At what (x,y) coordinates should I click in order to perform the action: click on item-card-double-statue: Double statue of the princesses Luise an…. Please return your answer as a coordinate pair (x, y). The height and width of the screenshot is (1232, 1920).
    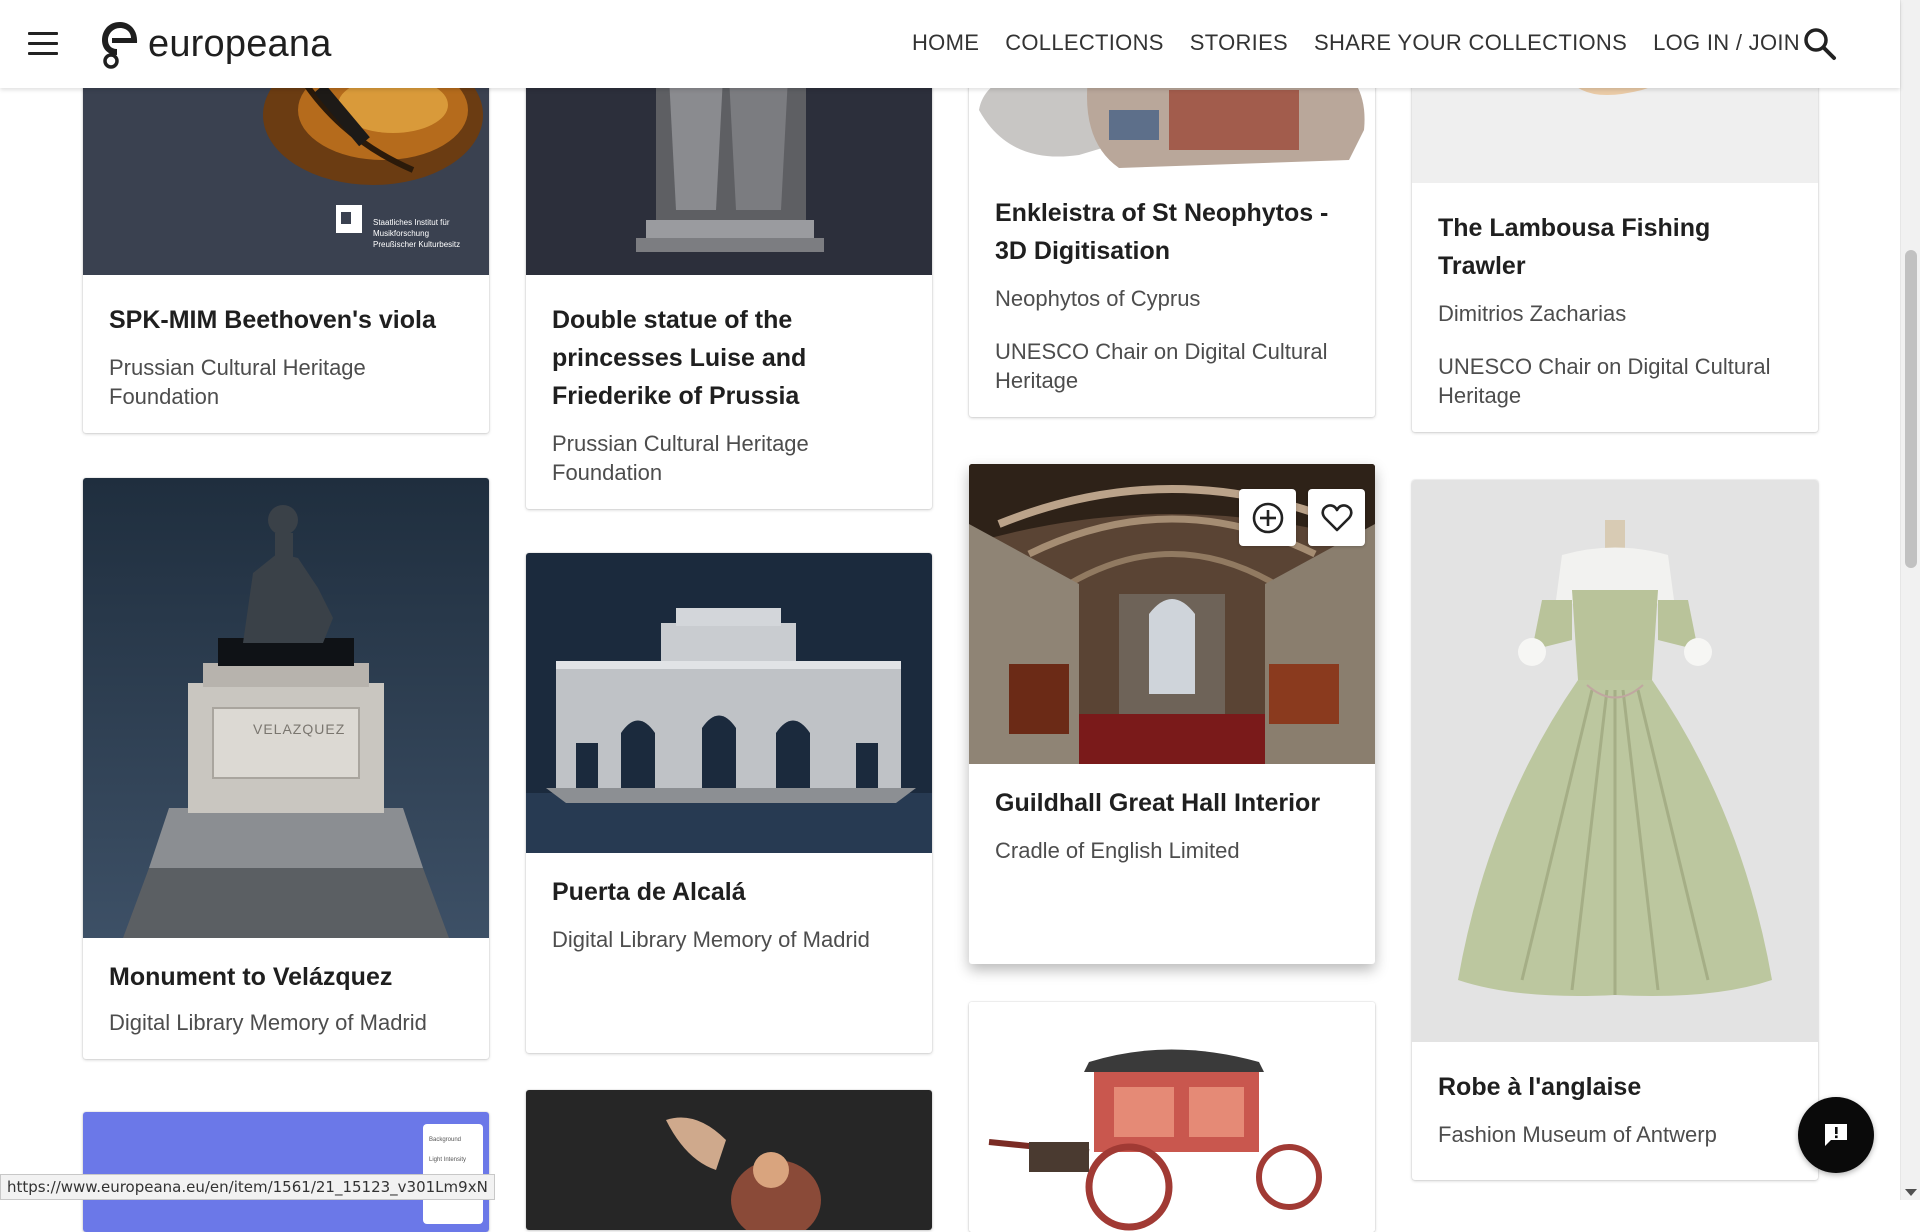
    Looking at the image, I should click on (729, 264).